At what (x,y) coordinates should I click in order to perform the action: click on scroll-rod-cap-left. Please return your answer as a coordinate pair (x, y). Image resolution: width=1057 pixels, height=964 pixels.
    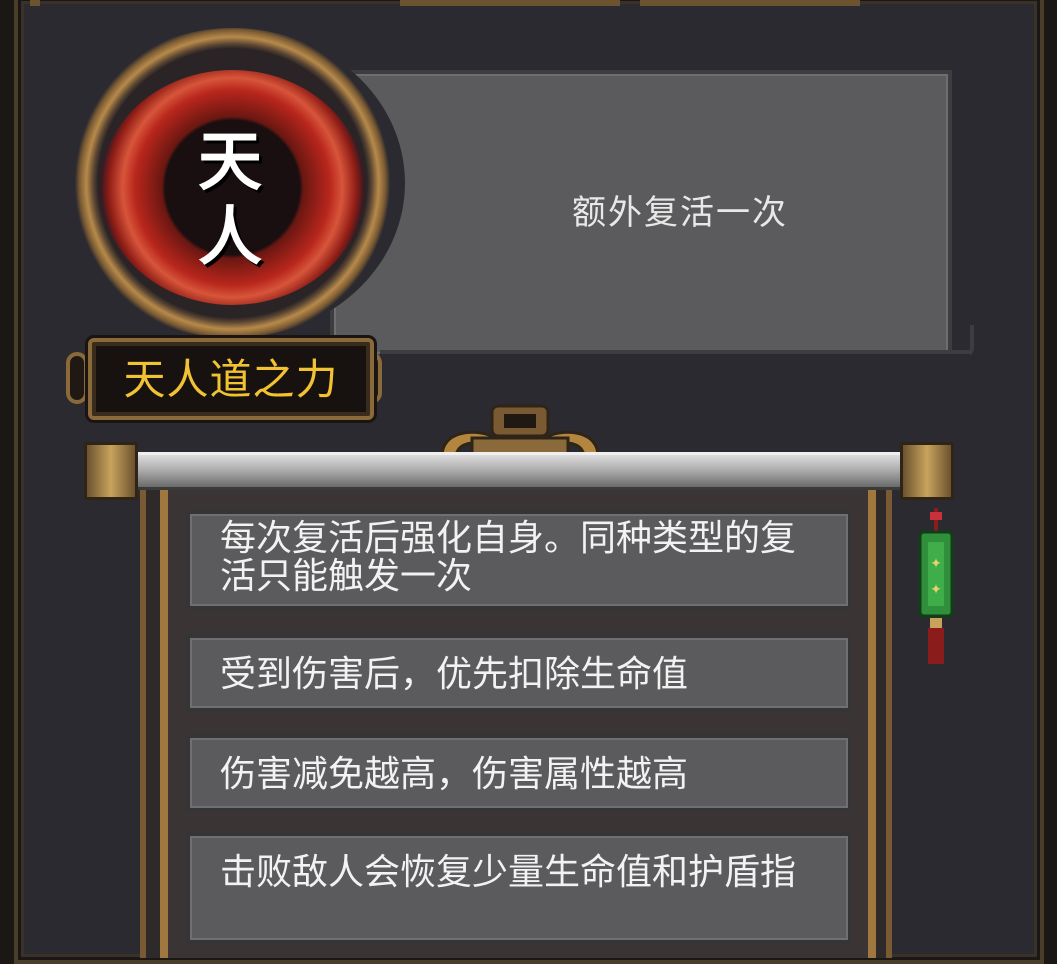
    Looking at the image, I should click on (111, 471).